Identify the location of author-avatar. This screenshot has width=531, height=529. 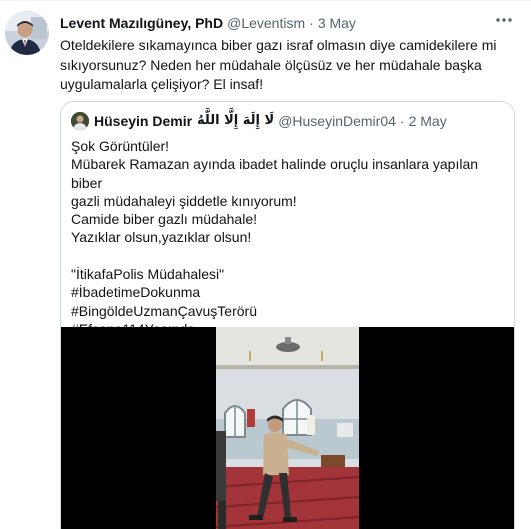
(27, 33).